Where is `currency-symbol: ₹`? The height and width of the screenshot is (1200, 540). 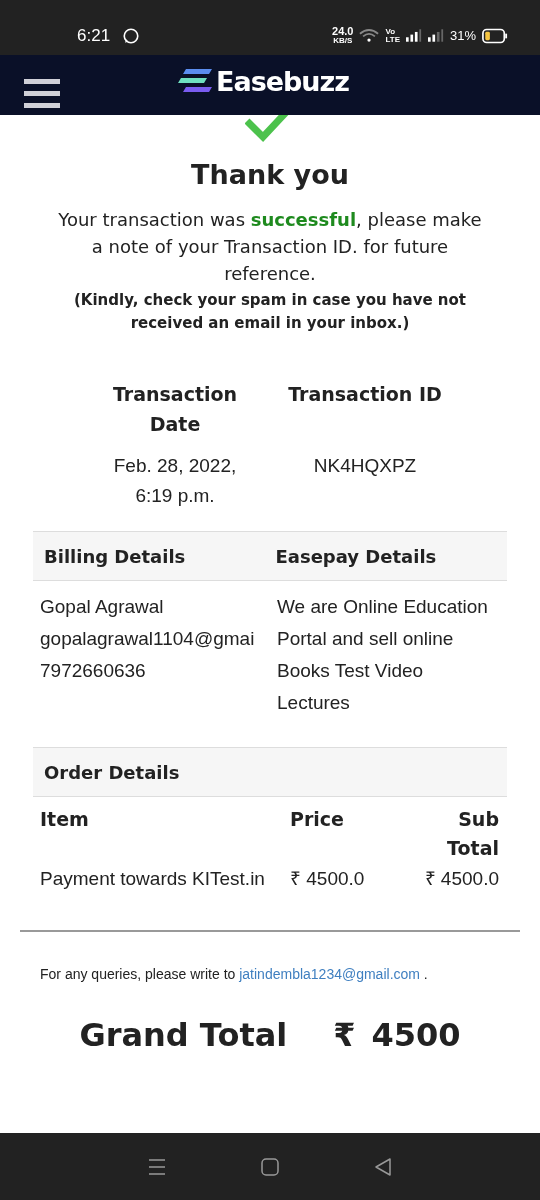
currency-symbol: ₹ is located at coordinates (344, 1035).